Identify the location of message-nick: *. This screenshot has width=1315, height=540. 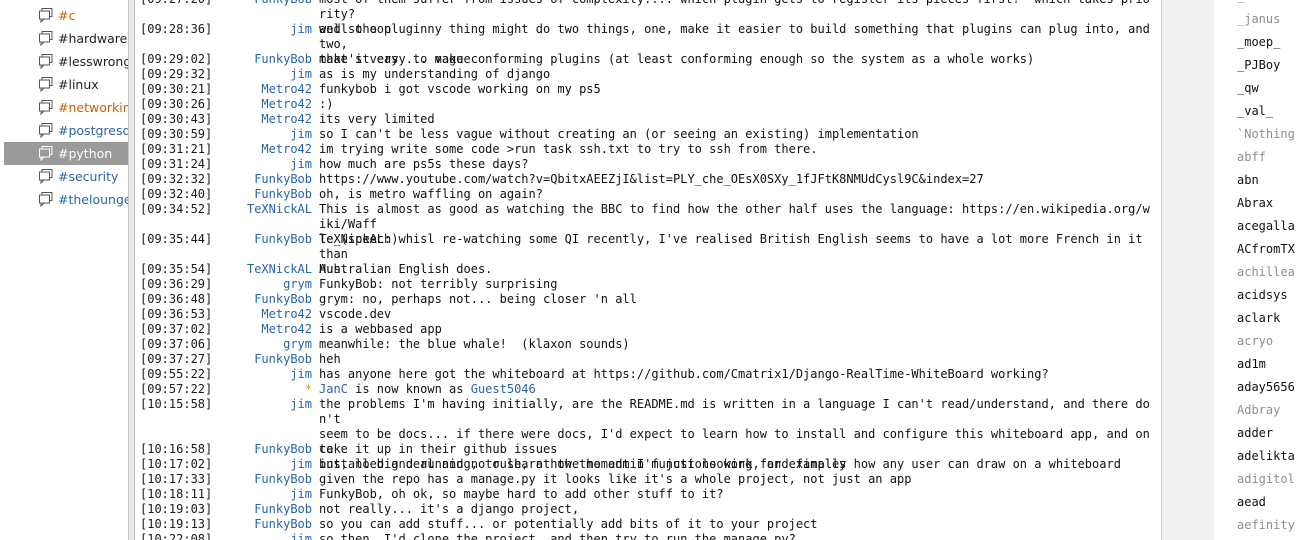
(258, 389).